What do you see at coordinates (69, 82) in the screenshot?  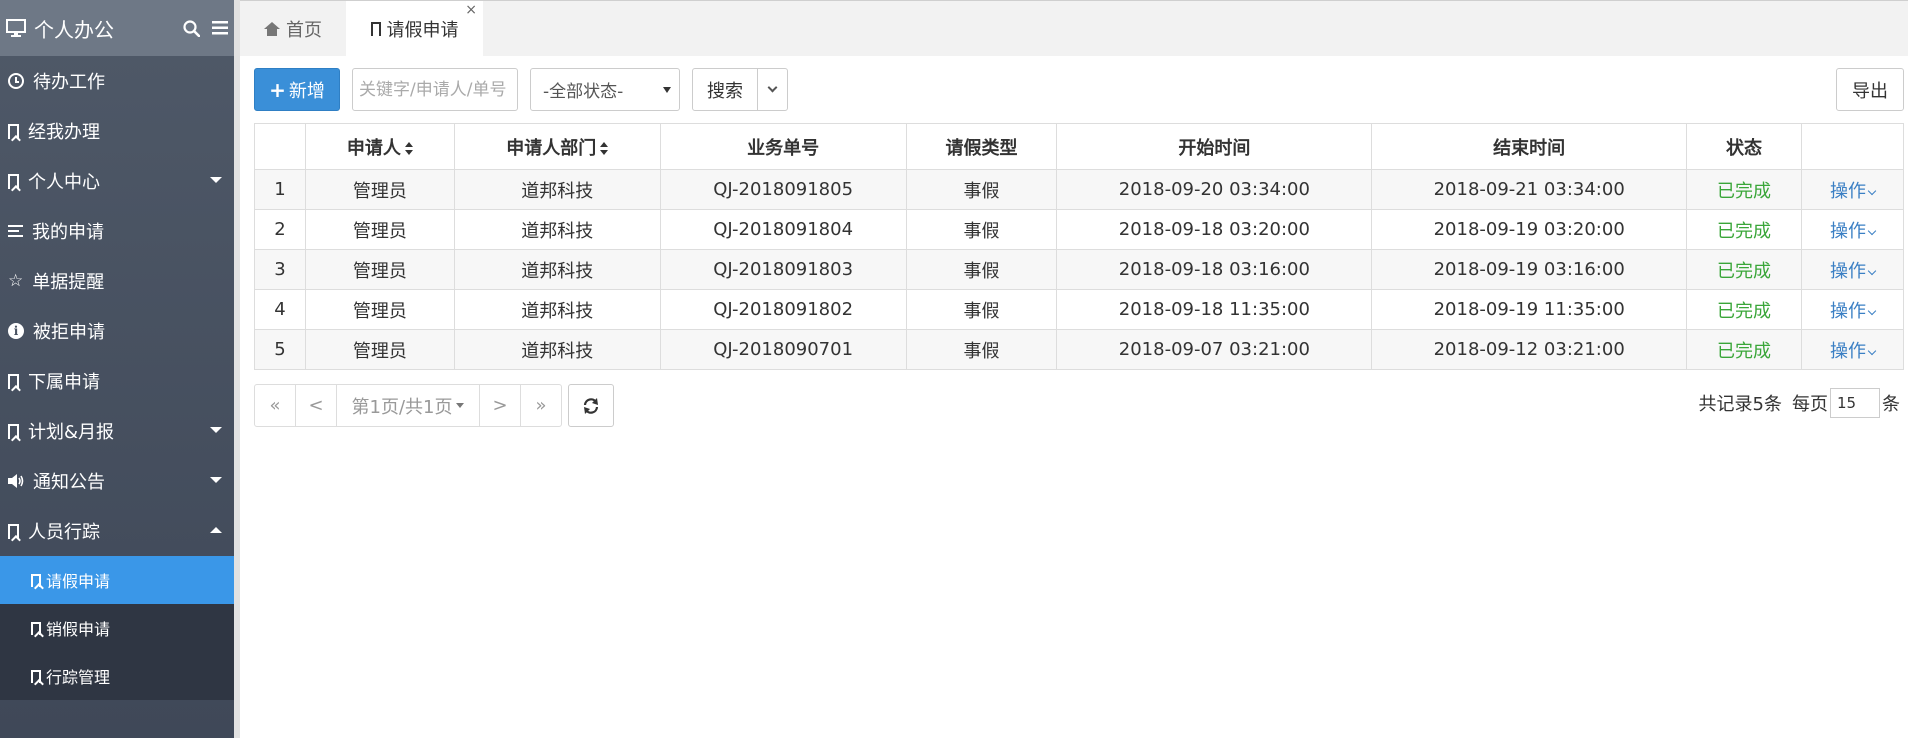 I see `sidebar-item-label: 待办工作` at bounding box center [69, 82].